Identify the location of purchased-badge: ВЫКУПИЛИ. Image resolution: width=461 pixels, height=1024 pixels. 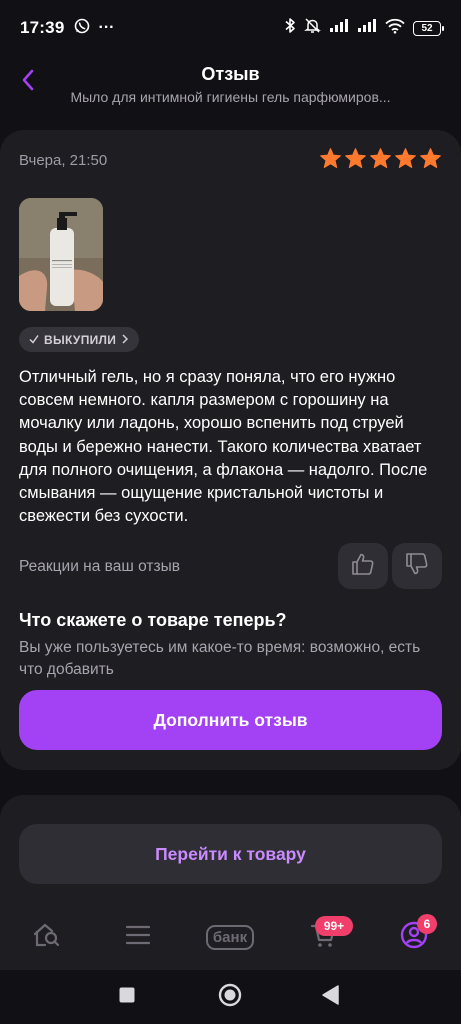
(79, 339).